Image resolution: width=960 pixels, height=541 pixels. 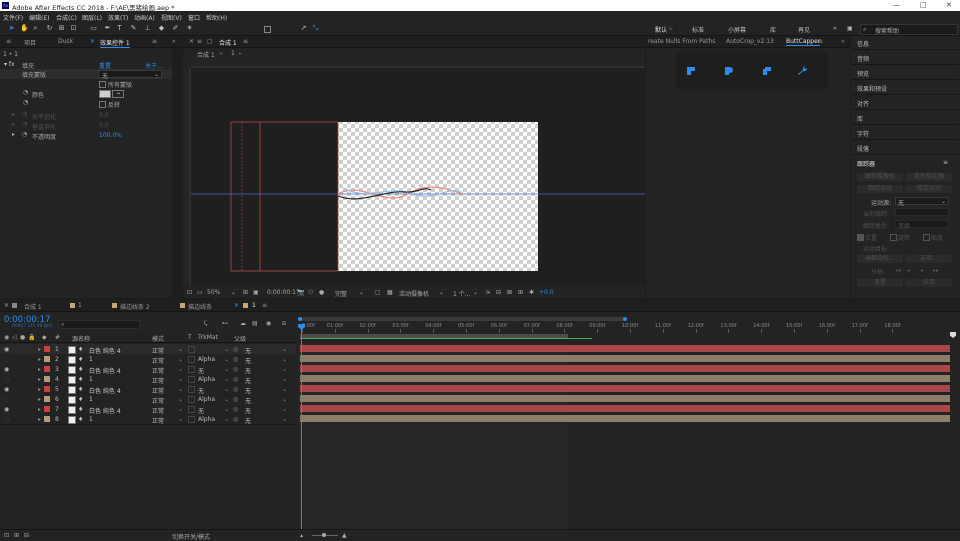 I want to click on snapshot-icon: 📷, so click(x=300, y=292).